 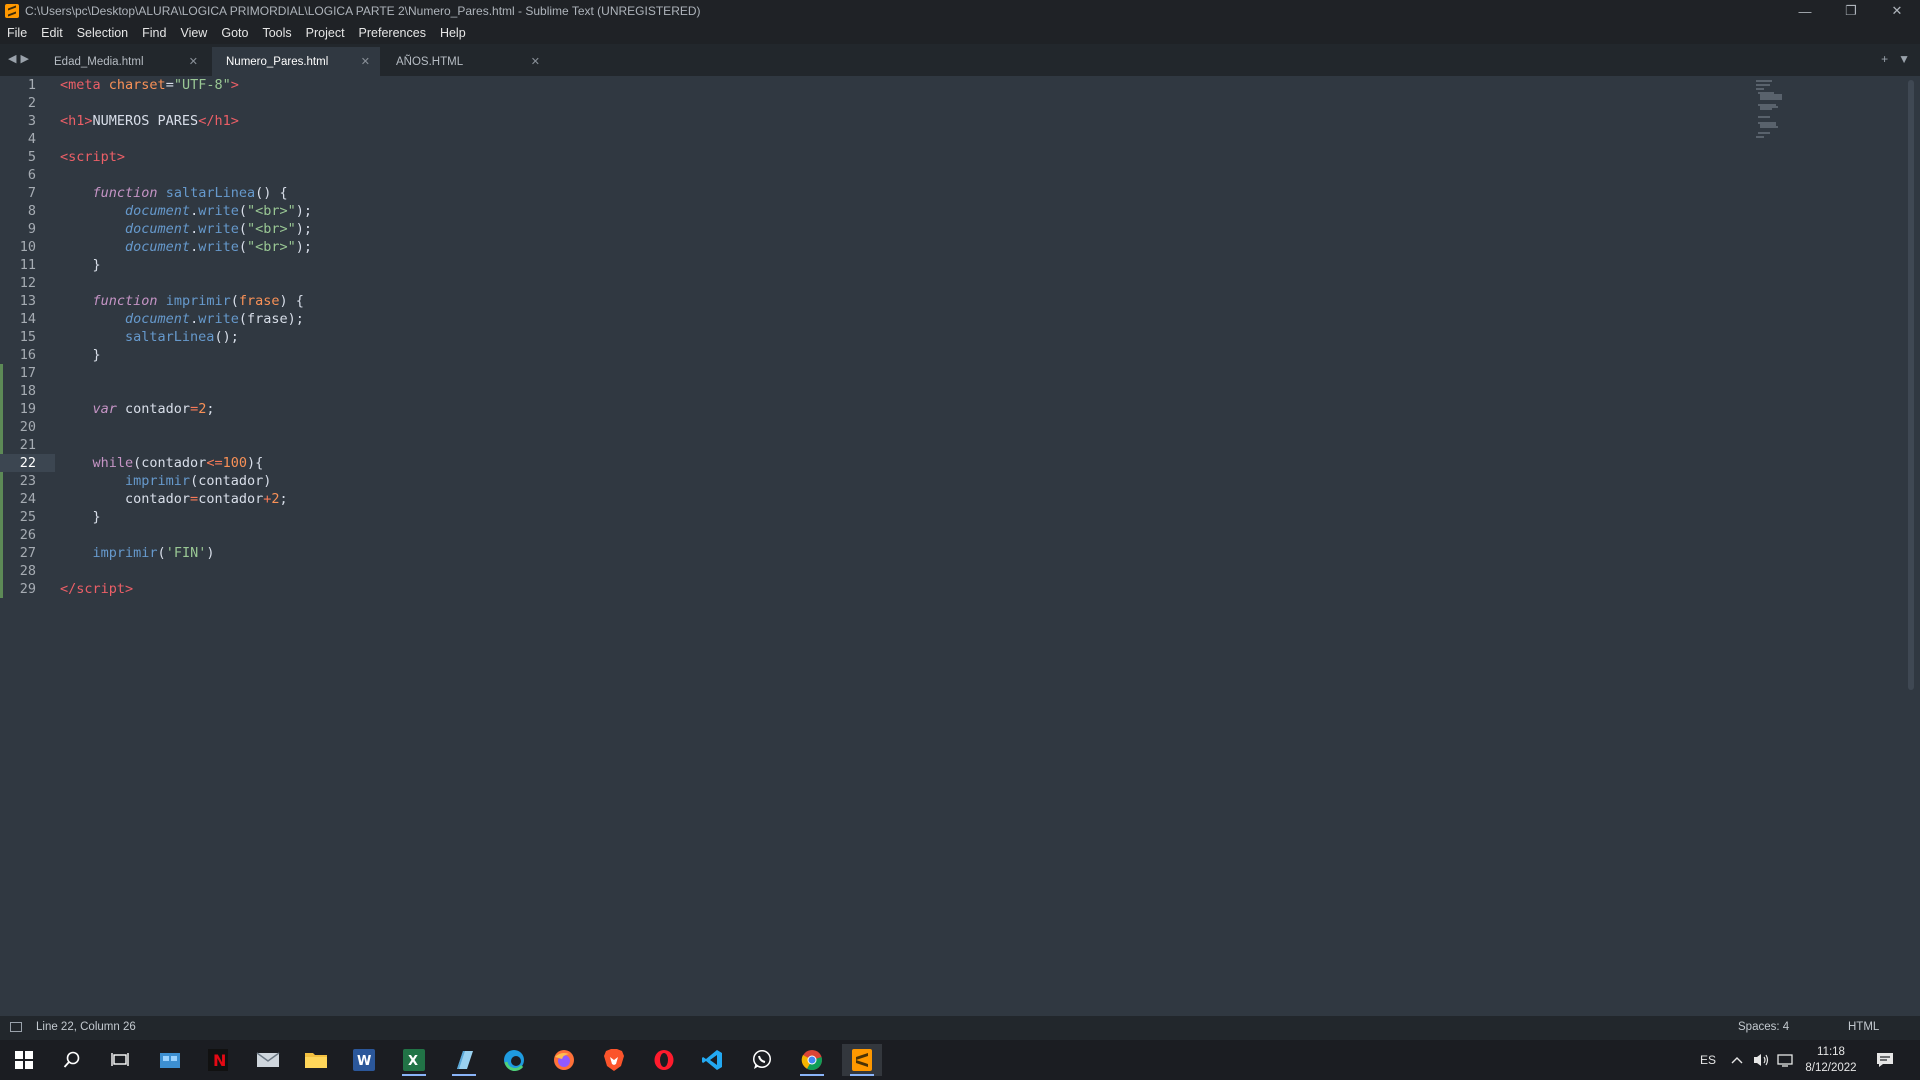 What do you see at coordinates (149, 85) in the screenshot?
I see `code-line-1: <meta charset="UTF-8">` at bounding box center [149, 85].